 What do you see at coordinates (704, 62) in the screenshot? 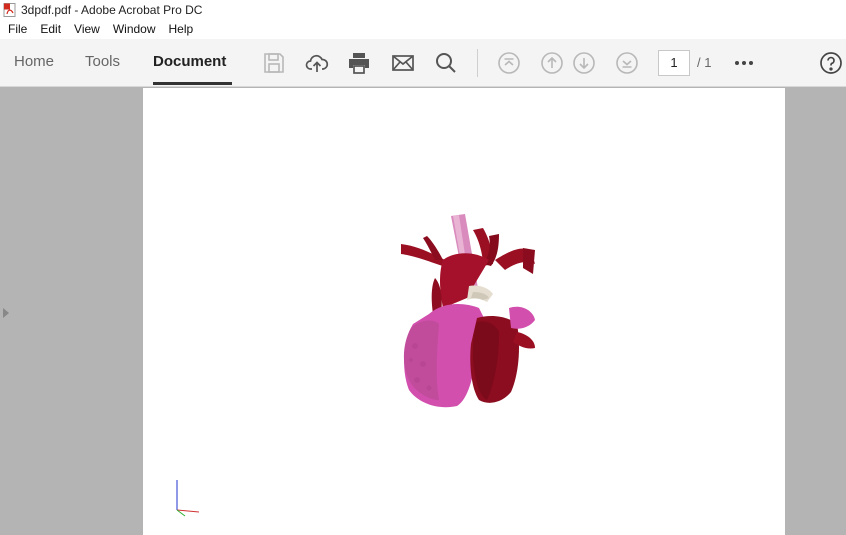
I see `page-total-label: / 1` at bounding box center [704, 62].